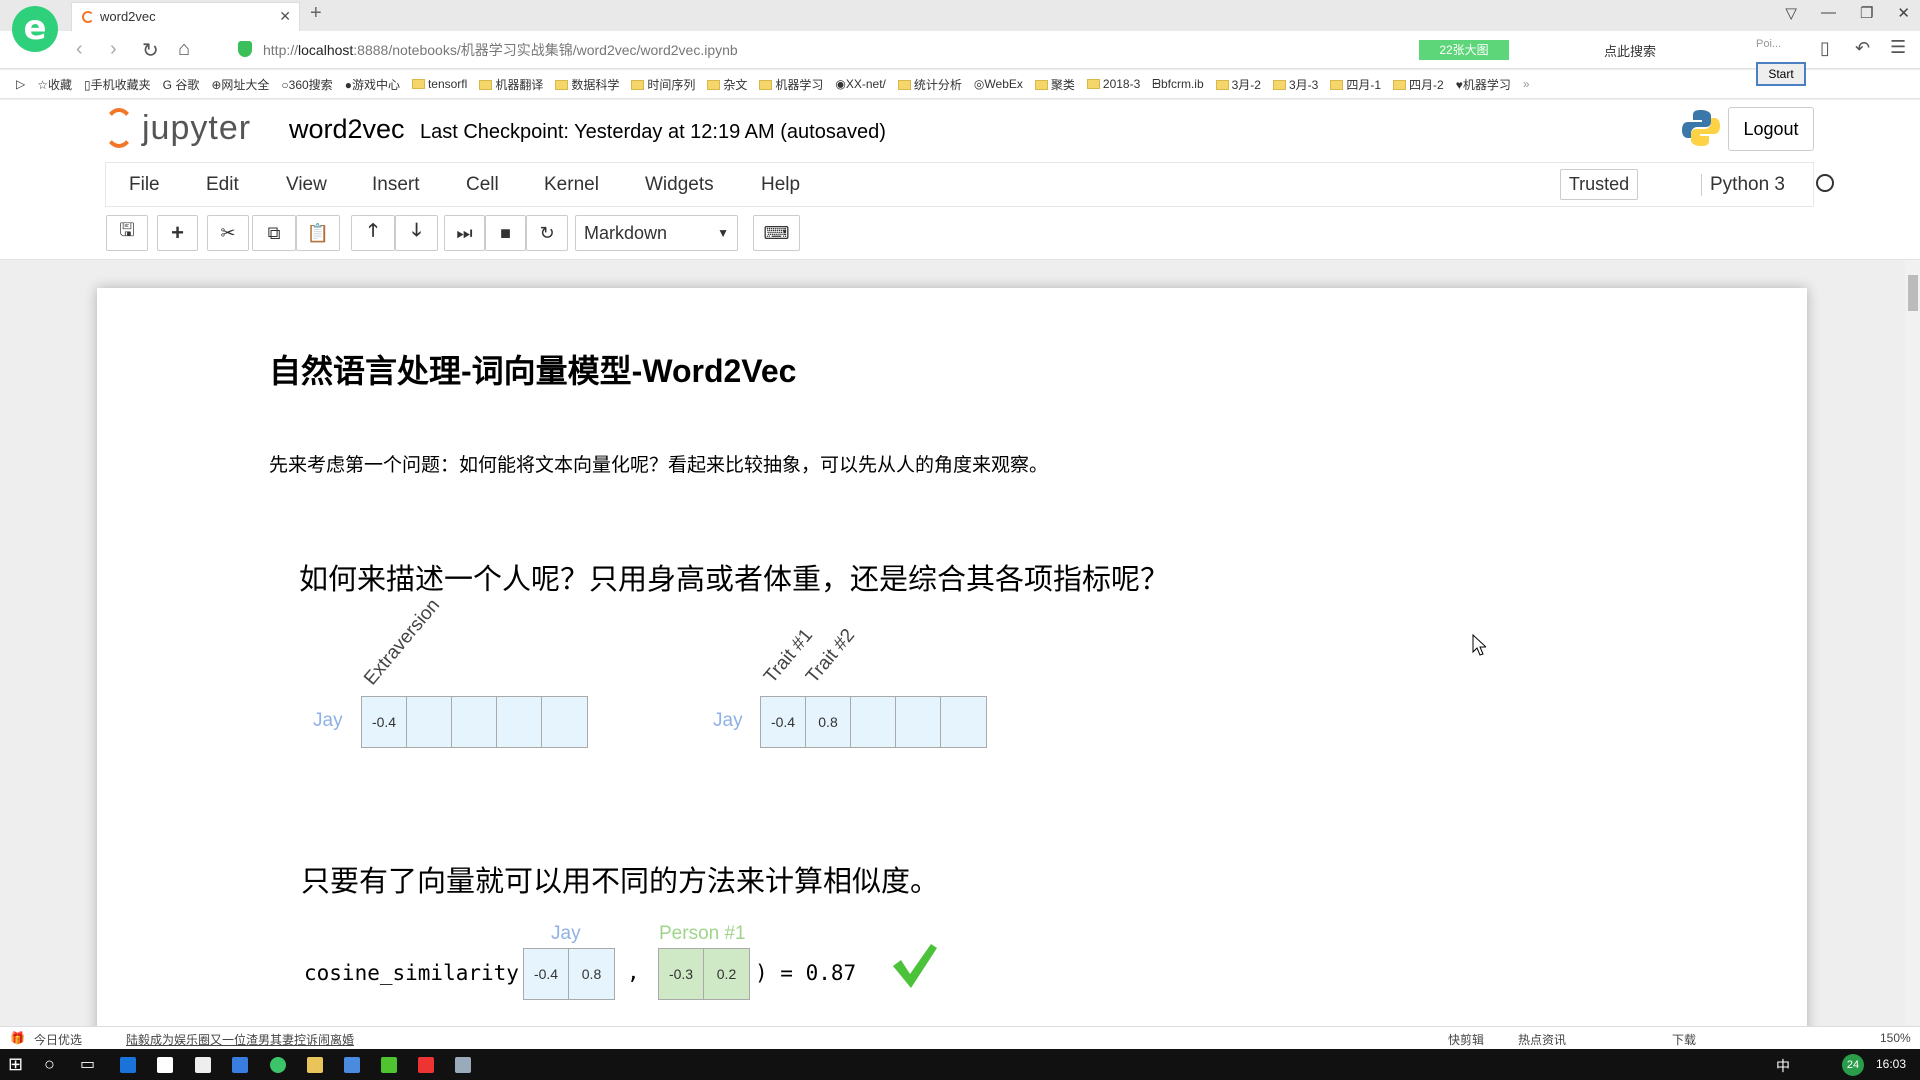 This screenshot has width=1920, height=1080. What do you see at coordinates (439, 84) in the screenshot?
I see `bookmark-folder: tensorfl` at bounding box center [439, 84].